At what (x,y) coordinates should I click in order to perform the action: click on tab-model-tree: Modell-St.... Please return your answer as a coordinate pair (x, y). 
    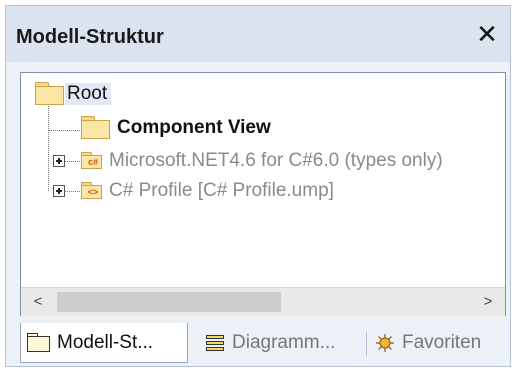
    Looking at the image, I should click on (104, 343).